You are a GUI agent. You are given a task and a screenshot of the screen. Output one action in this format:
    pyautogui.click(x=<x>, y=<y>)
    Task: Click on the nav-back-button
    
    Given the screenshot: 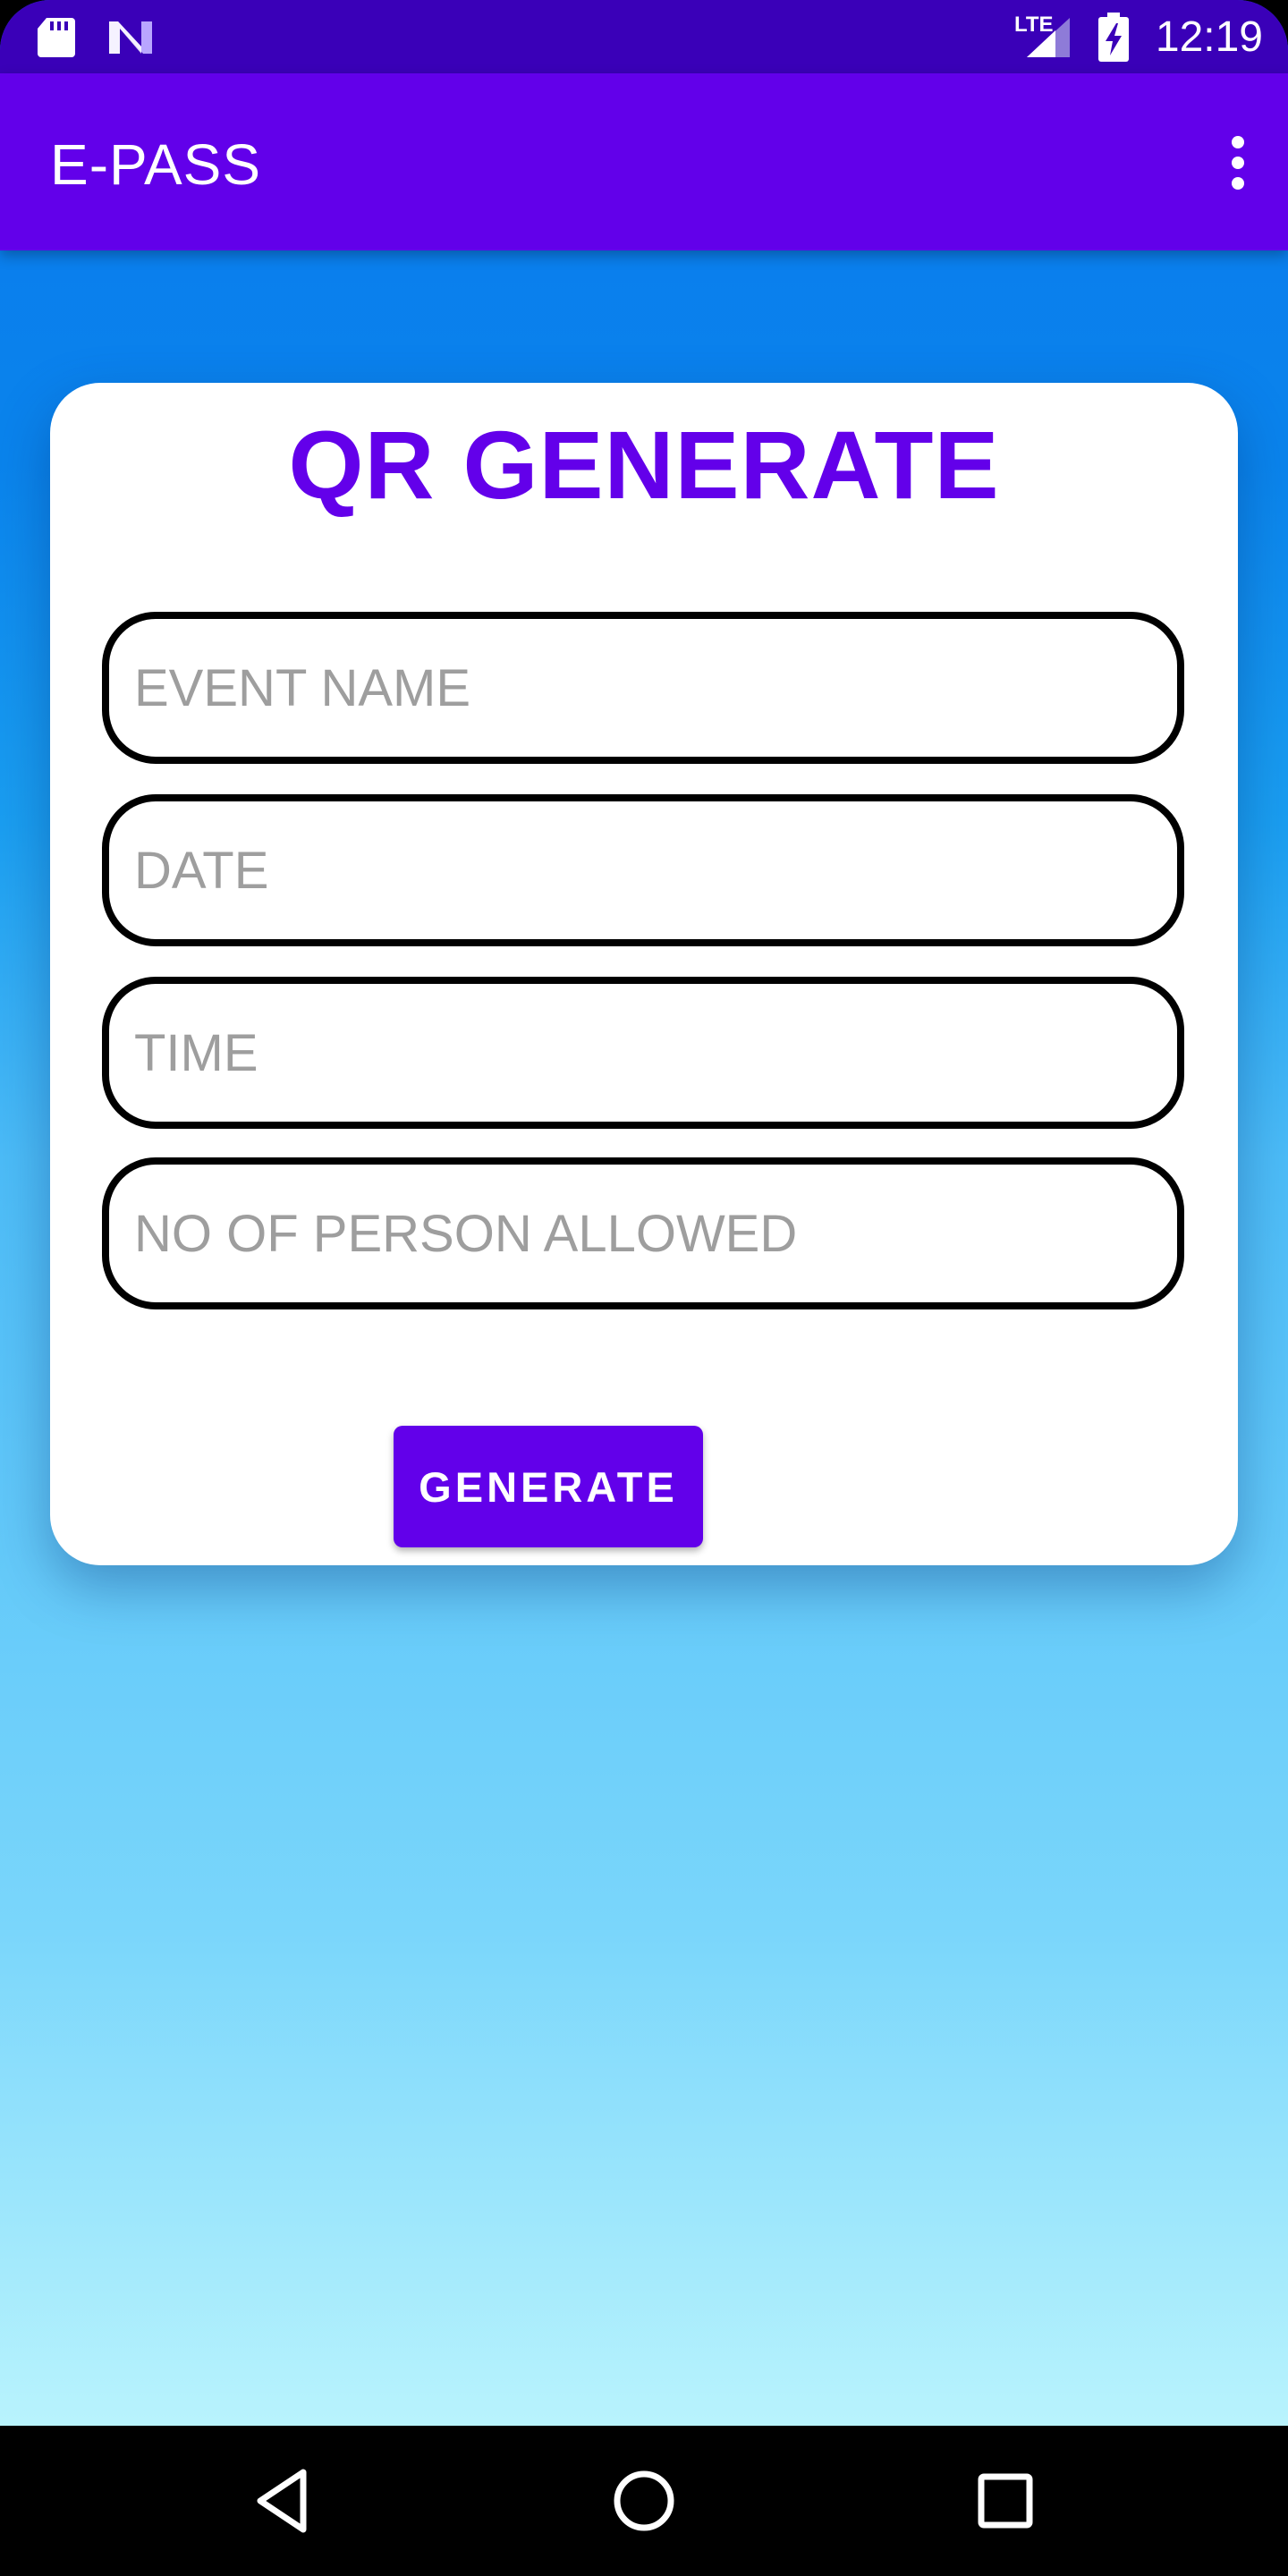 What is the action you would take?
    pyautogui.click(x=282, y=2501)
    